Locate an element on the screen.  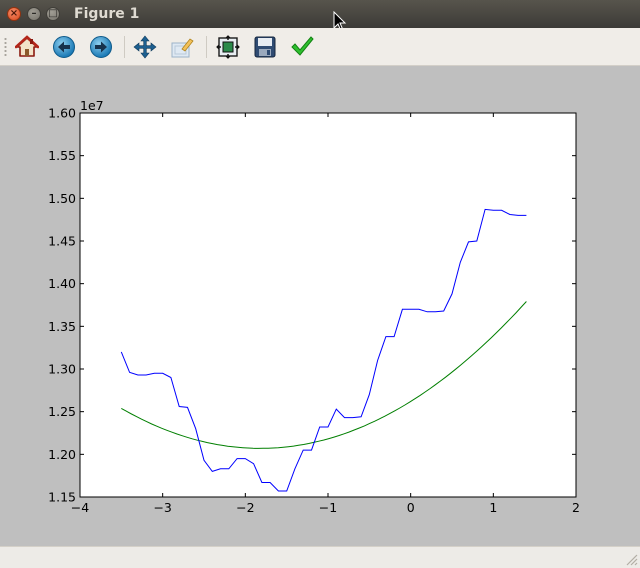
home-icon is located at coordinates (27, 46).